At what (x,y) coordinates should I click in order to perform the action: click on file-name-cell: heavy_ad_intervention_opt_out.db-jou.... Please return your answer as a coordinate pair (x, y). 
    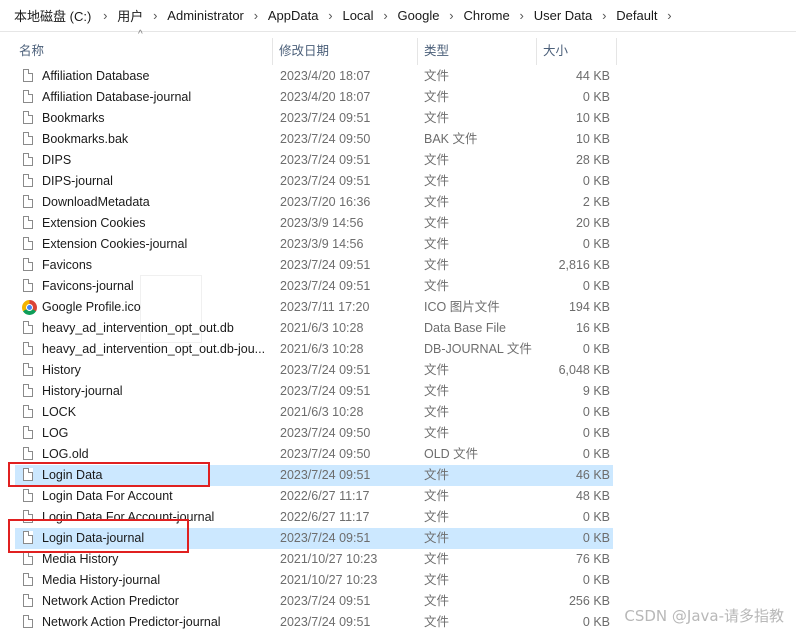
    Looking at the image, I should click on (143, 349).